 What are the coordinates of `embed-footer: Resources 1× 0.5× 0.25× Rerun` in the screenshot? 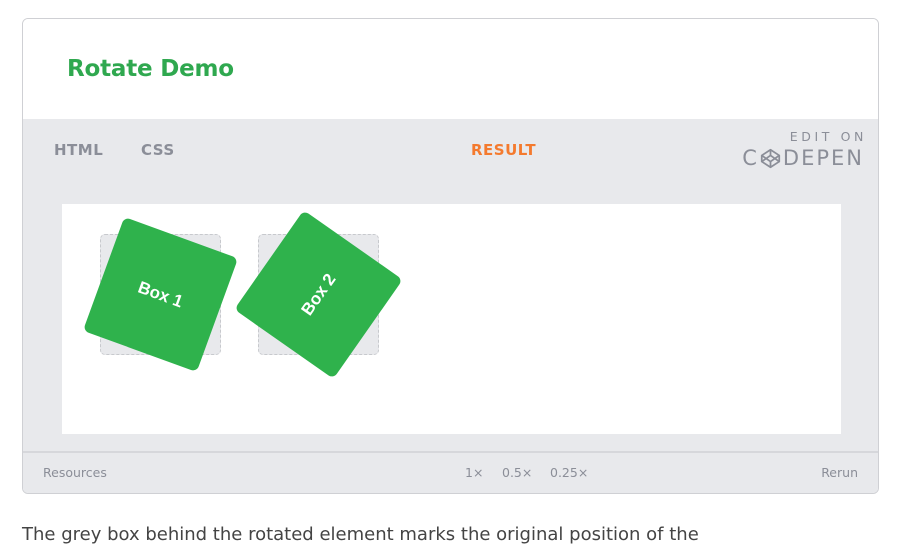 It's located at (450, 472).